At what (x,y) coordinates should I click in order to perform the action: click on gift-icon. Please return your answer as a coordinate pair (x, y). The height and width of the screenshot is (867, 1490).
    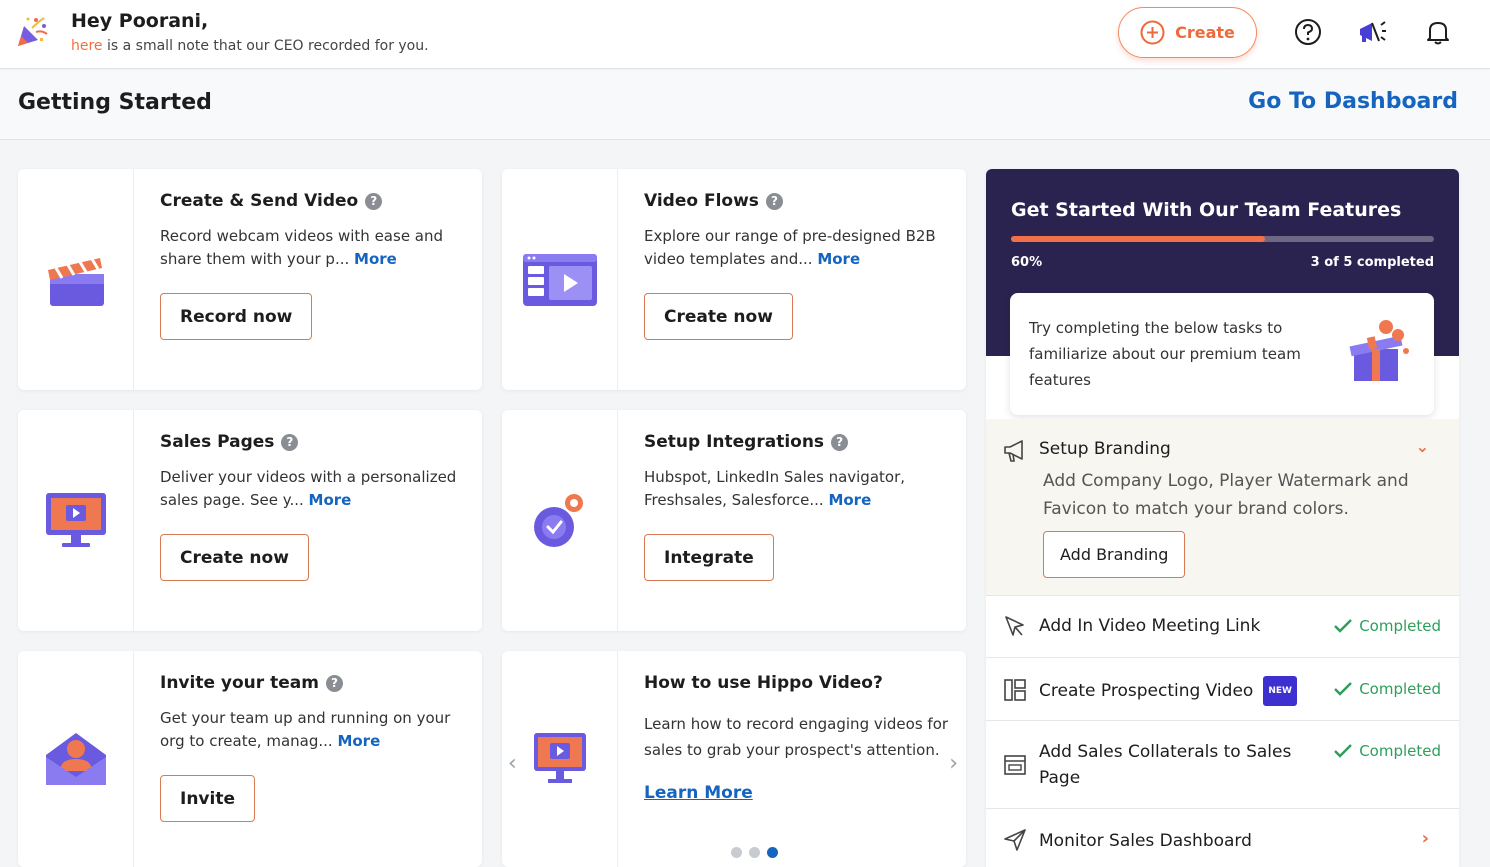
    Looking at the image, I should click on (1379, 350).